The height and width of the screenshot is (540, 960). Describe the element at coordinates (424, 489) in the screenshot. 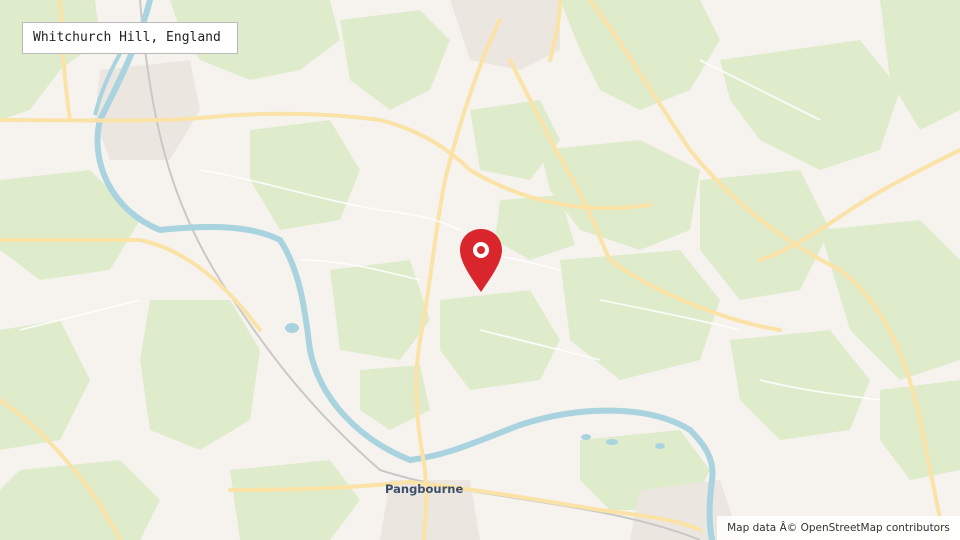

I see `town-label: Pangbourne` at that location.